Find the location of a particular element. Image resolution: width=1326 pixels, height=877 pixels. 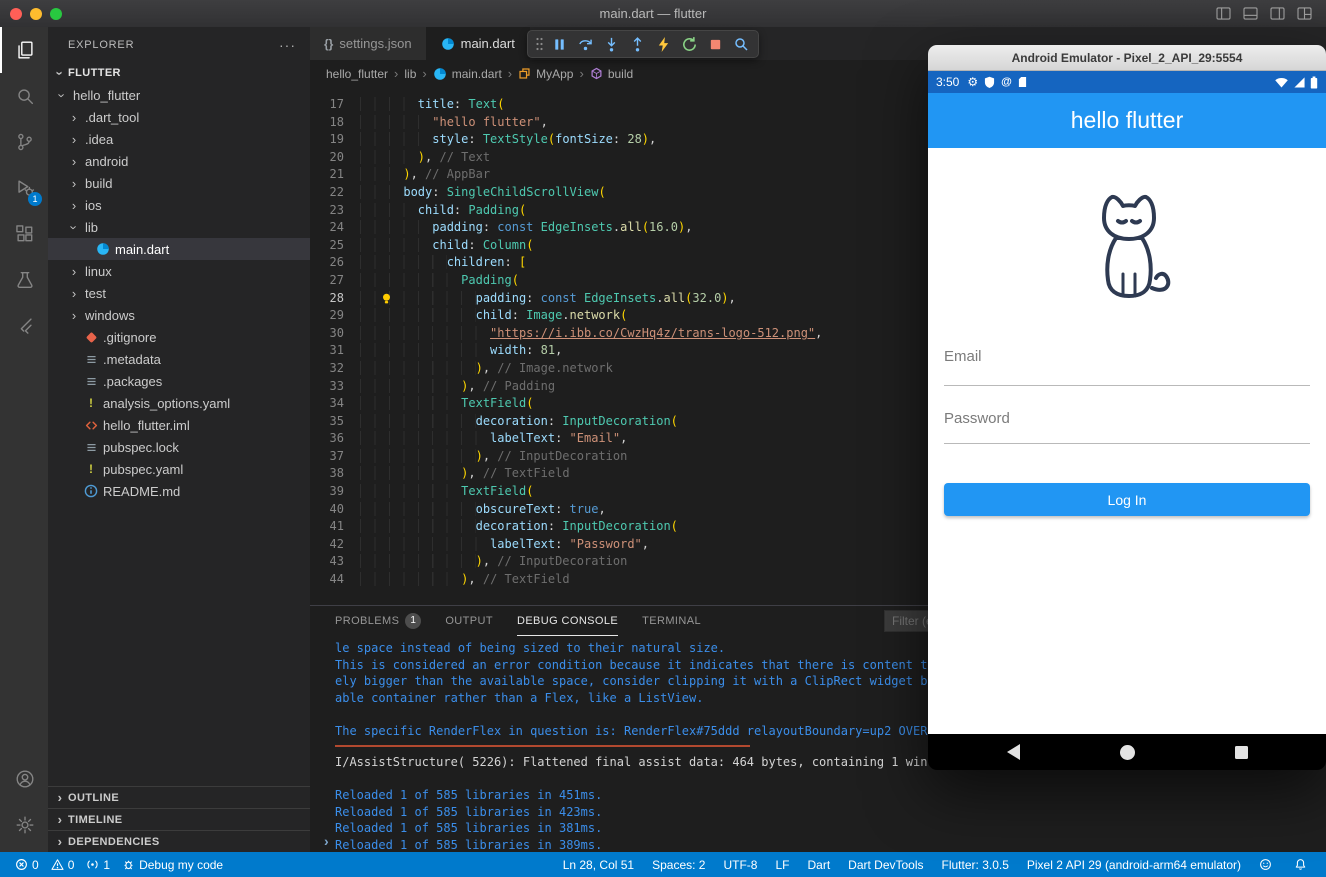

account-icon is located at coordinates (25, 779).